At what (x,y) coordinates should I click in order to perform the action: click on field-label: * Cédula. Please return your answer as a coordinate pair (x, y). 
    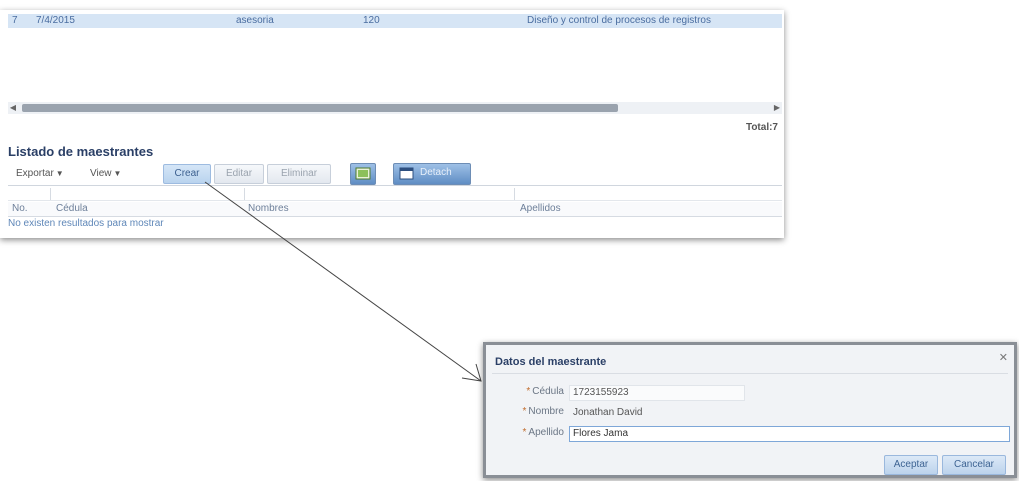
    Looking at the image, I should click on (528, 392).